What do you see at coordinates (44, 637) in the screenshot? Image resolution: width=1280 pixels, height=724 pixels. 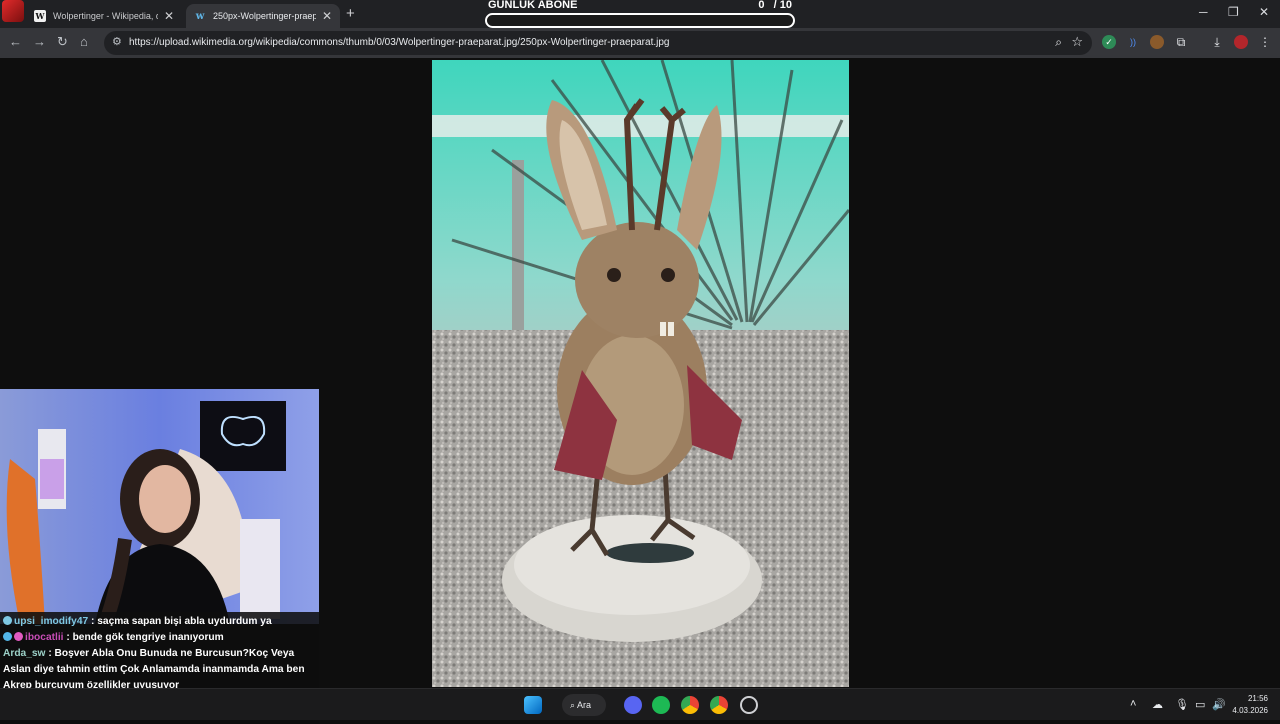 I see `chat-username: ibocatlii` at bounding box center [44, 637].